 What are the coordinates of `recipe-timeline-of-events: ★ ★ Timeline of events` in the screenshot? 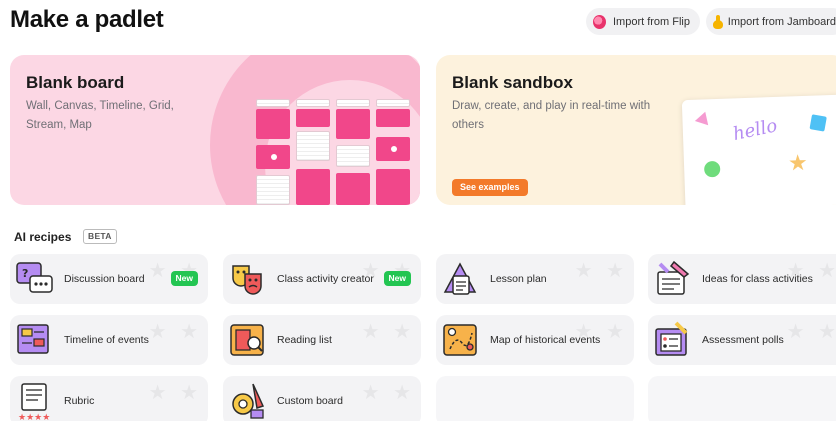 It's located at (109, 340).